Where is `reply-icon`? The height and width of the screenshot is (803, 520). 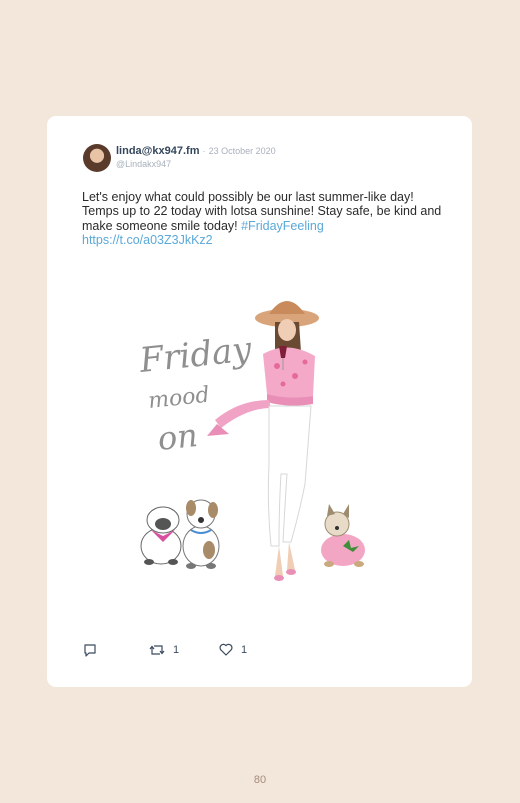
reply-icon is located at coordinates (90, 650).